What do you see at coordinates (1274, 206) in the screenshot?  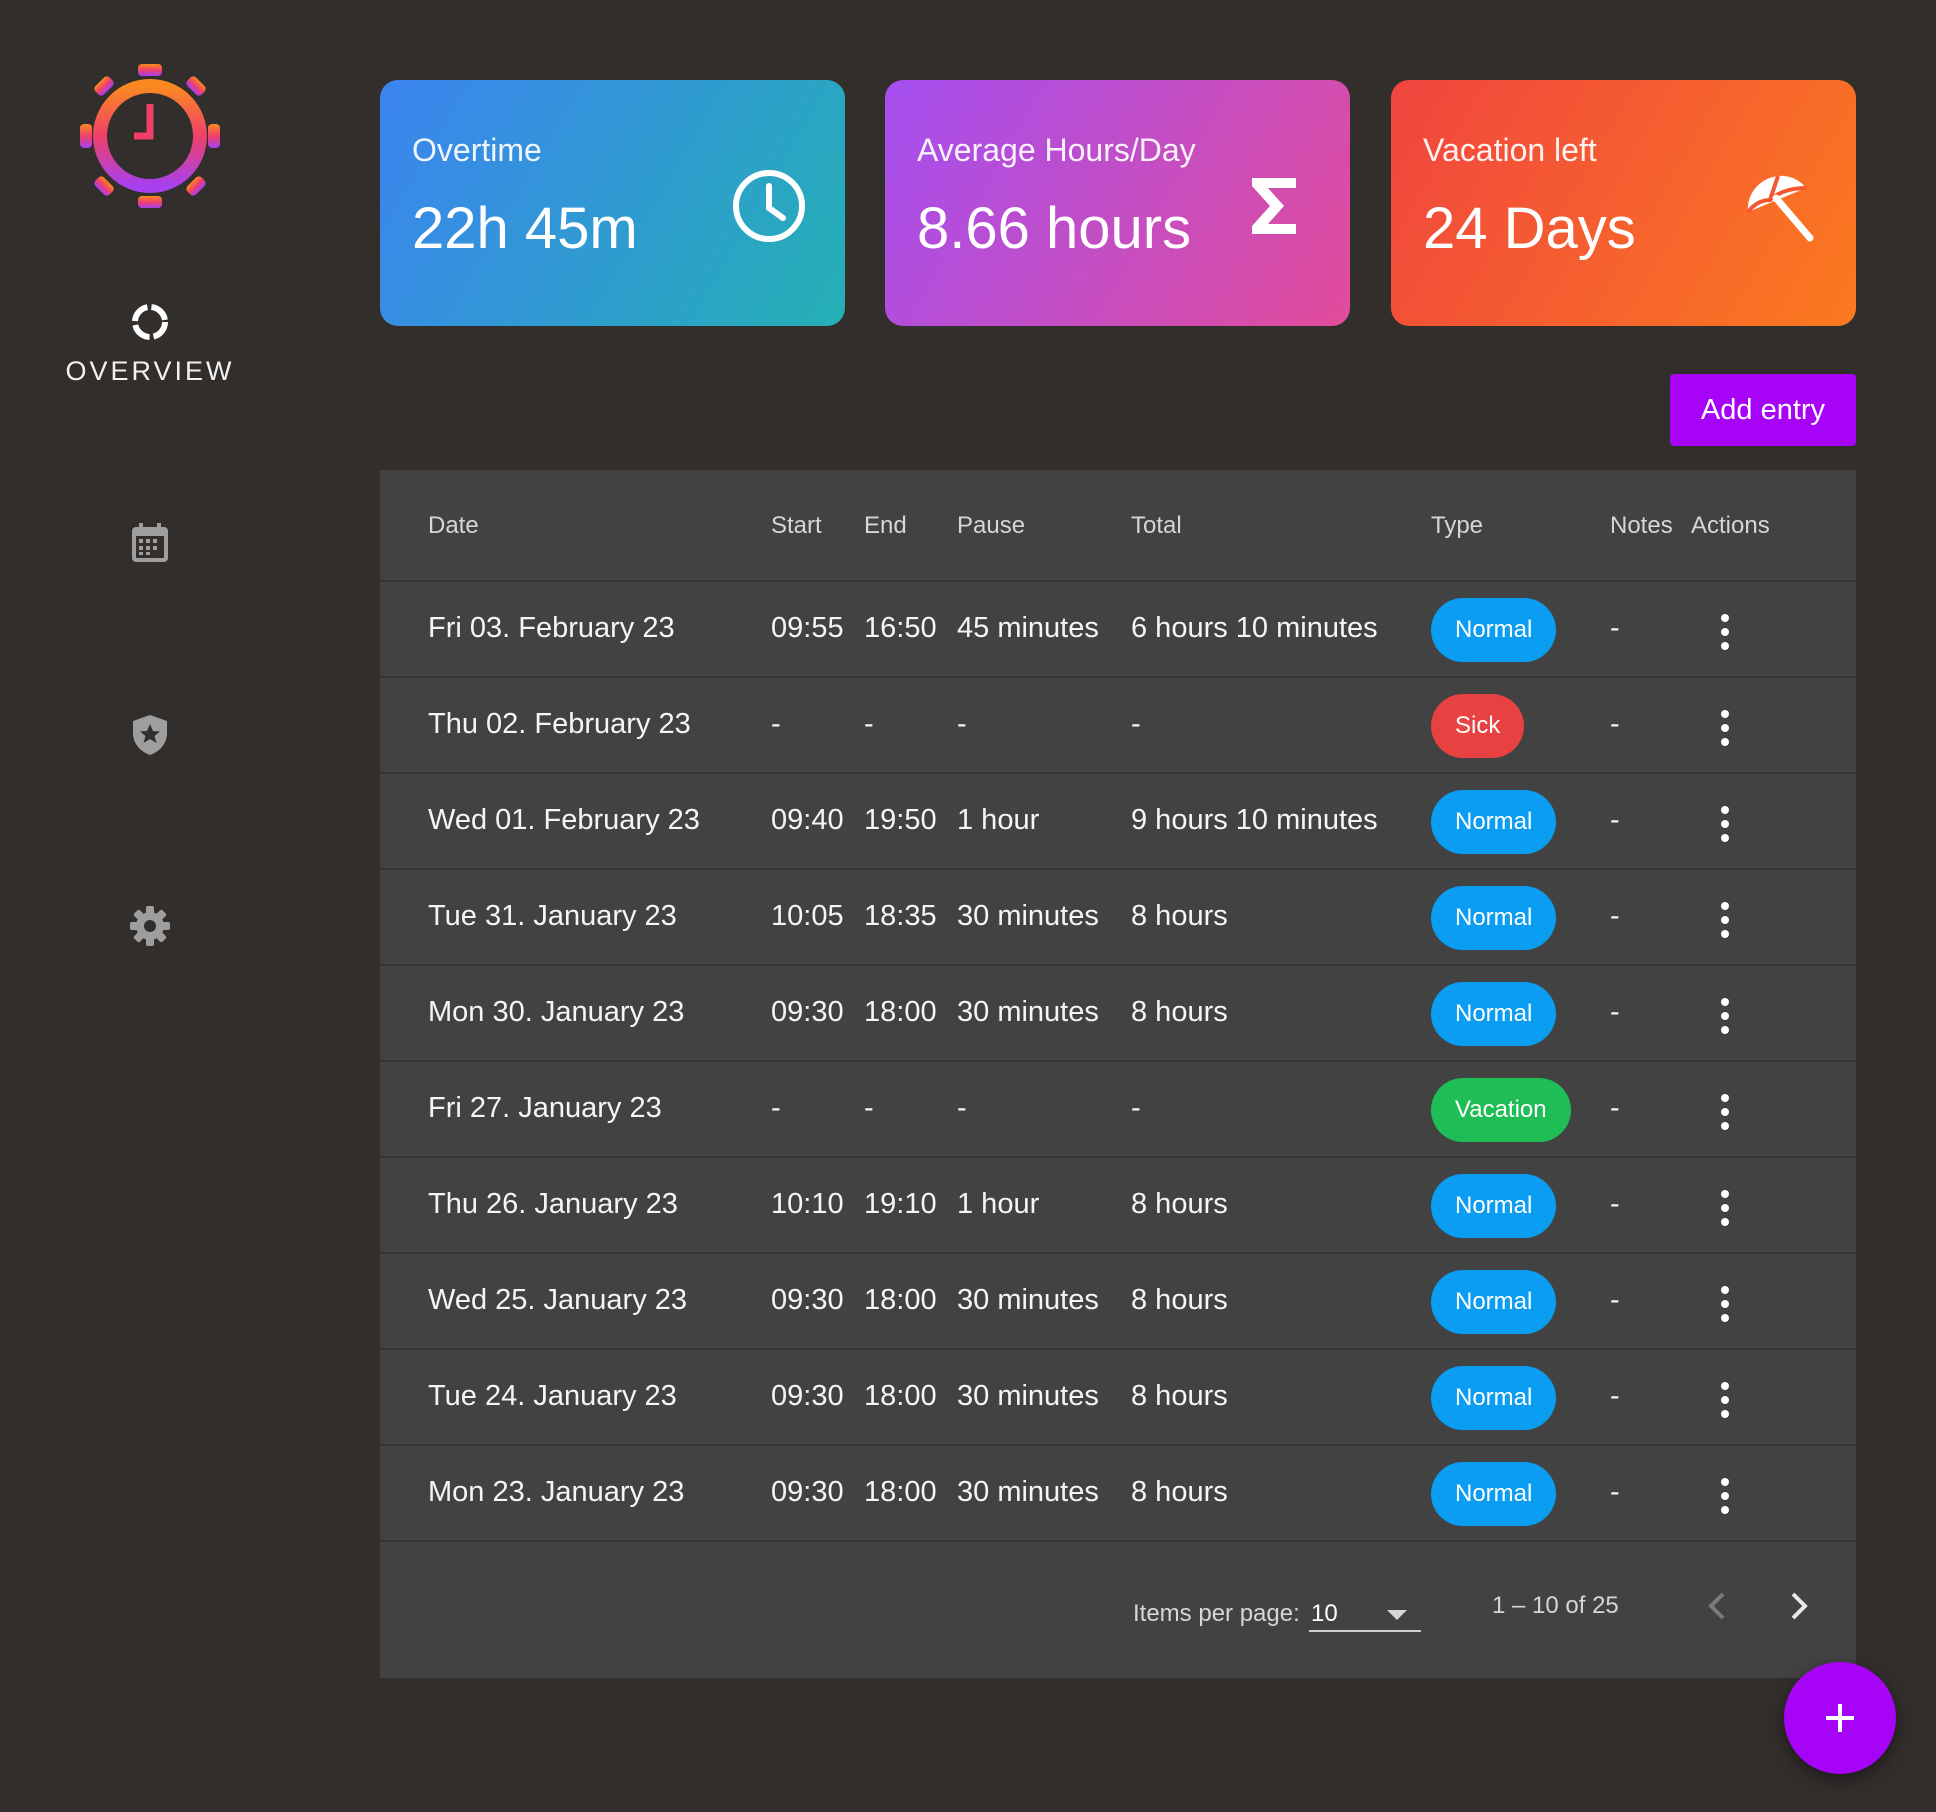 I see `sigma-icon` at bounding box center [1274, 206].